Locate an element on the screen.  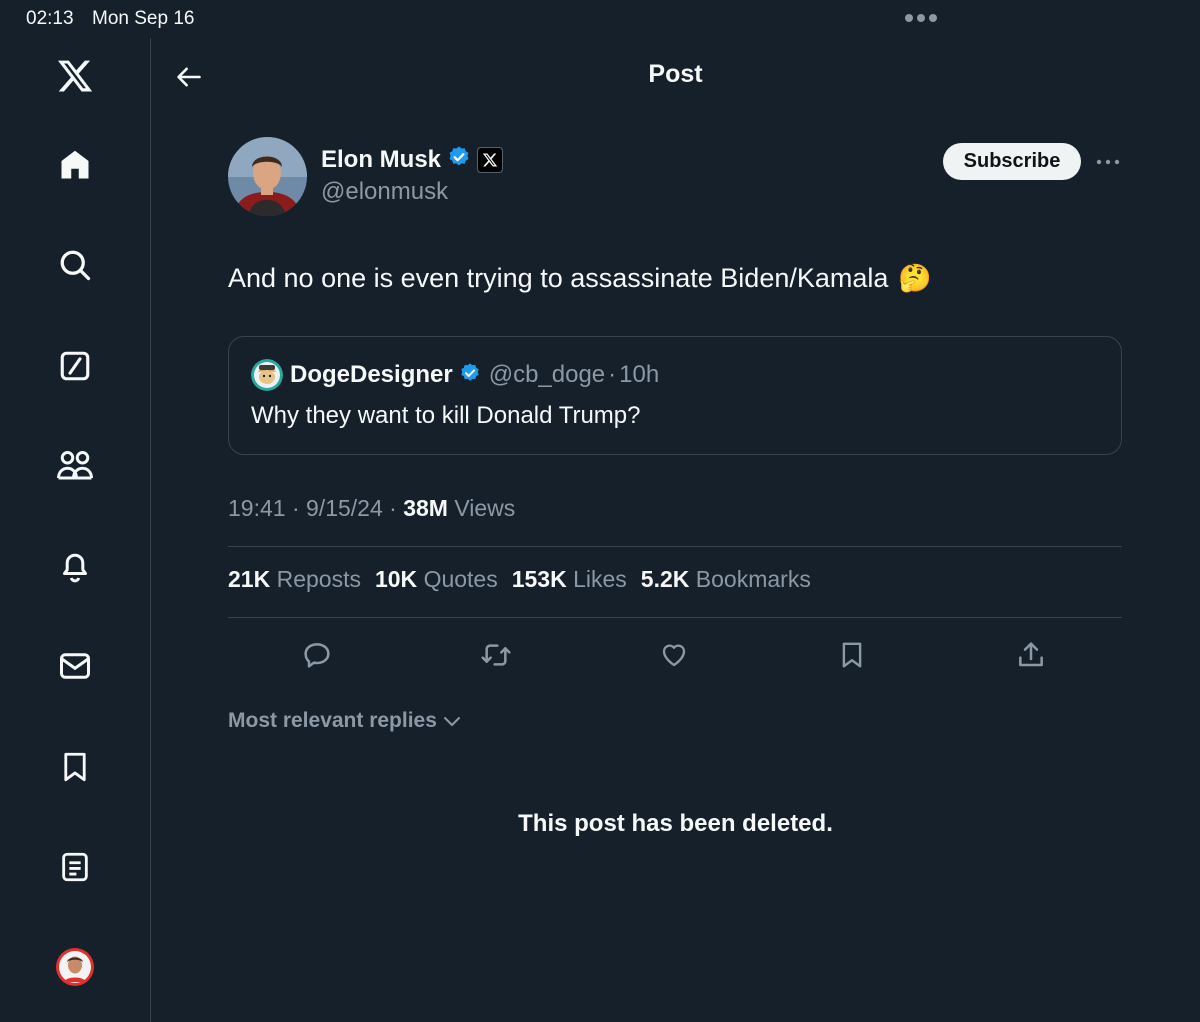
chevron-down-icon is located at coordinates (452, 721).